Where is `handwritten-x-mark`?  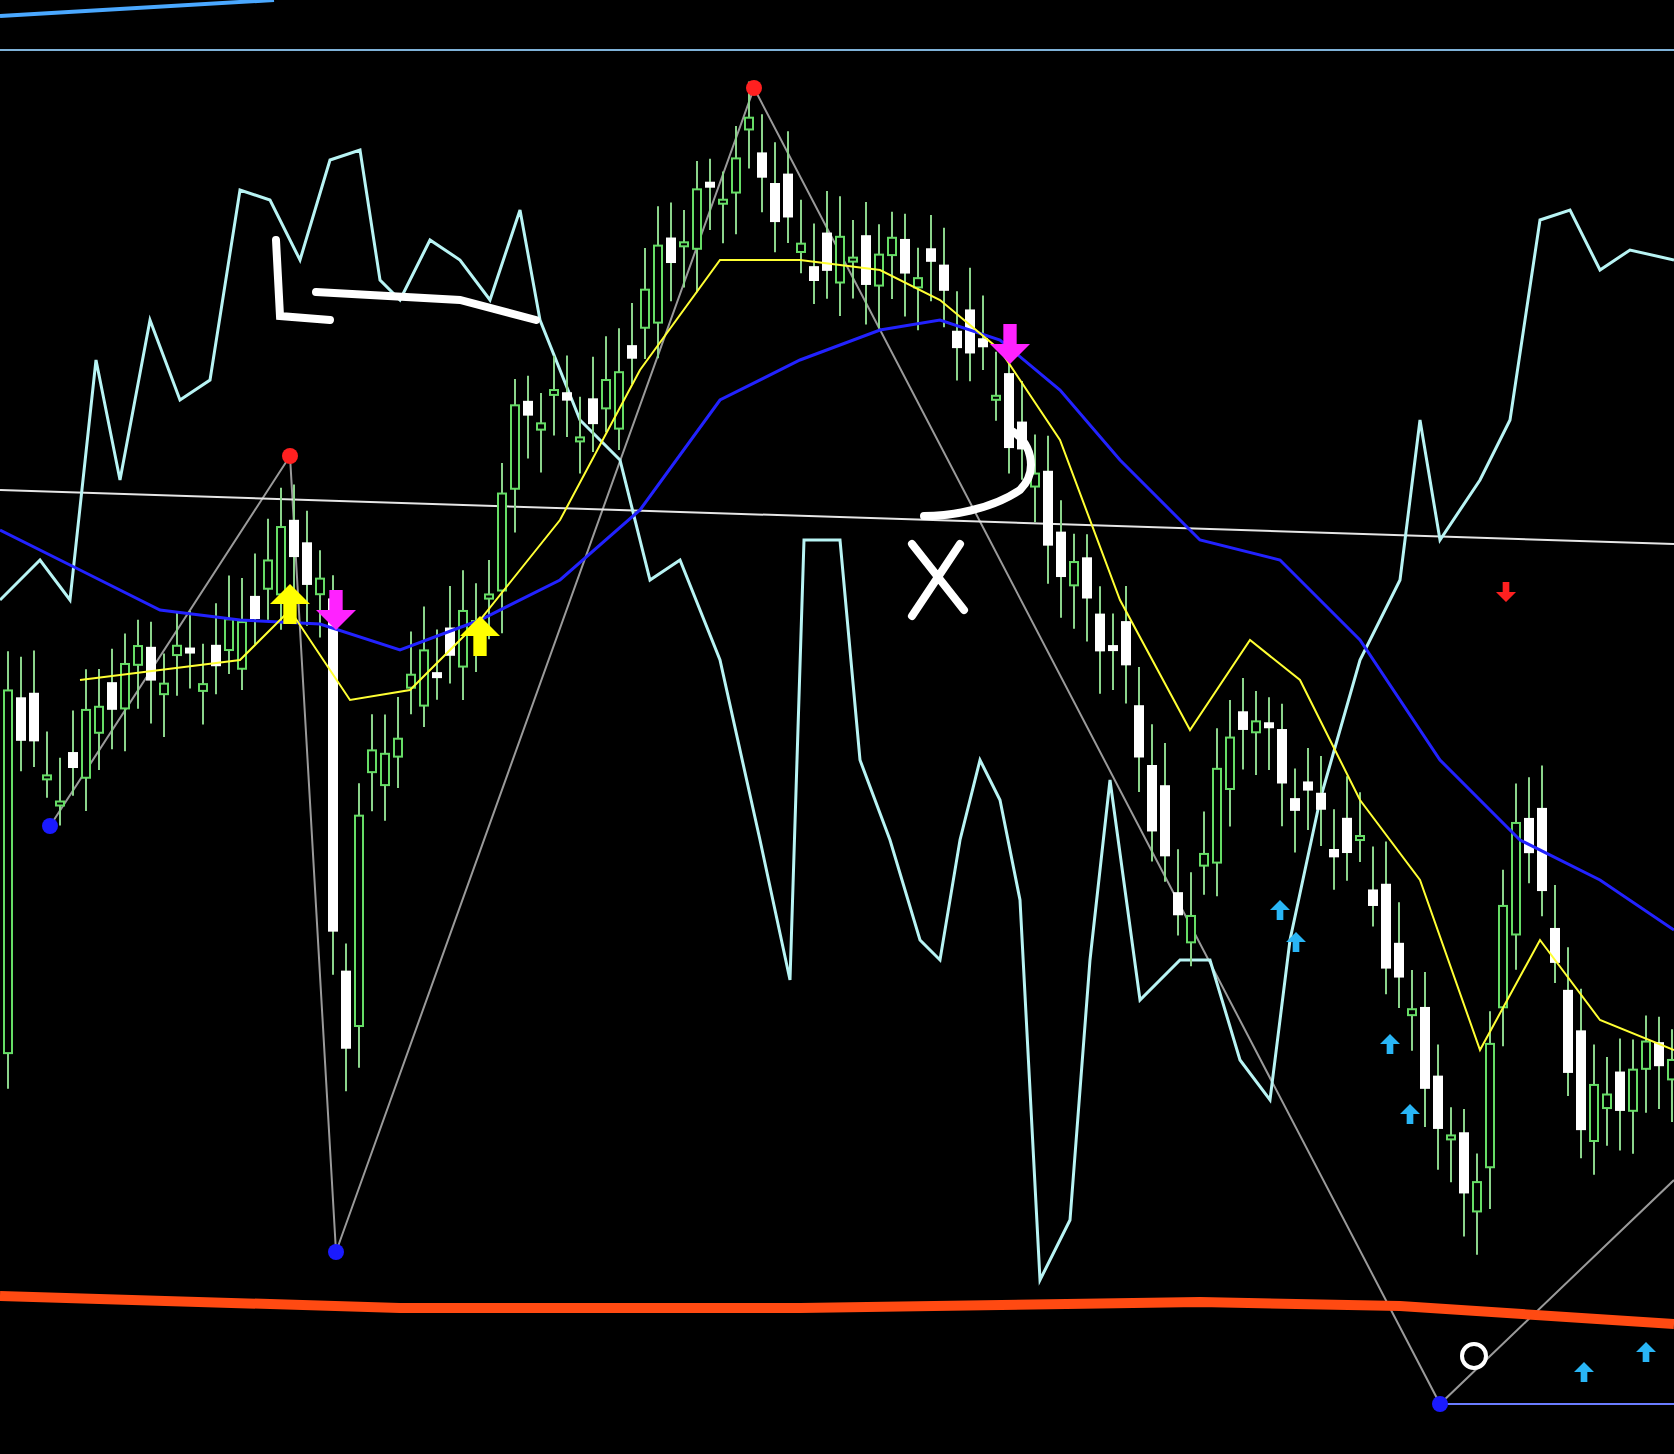 handwritten-x-mark is located at coordinates (938, 580).